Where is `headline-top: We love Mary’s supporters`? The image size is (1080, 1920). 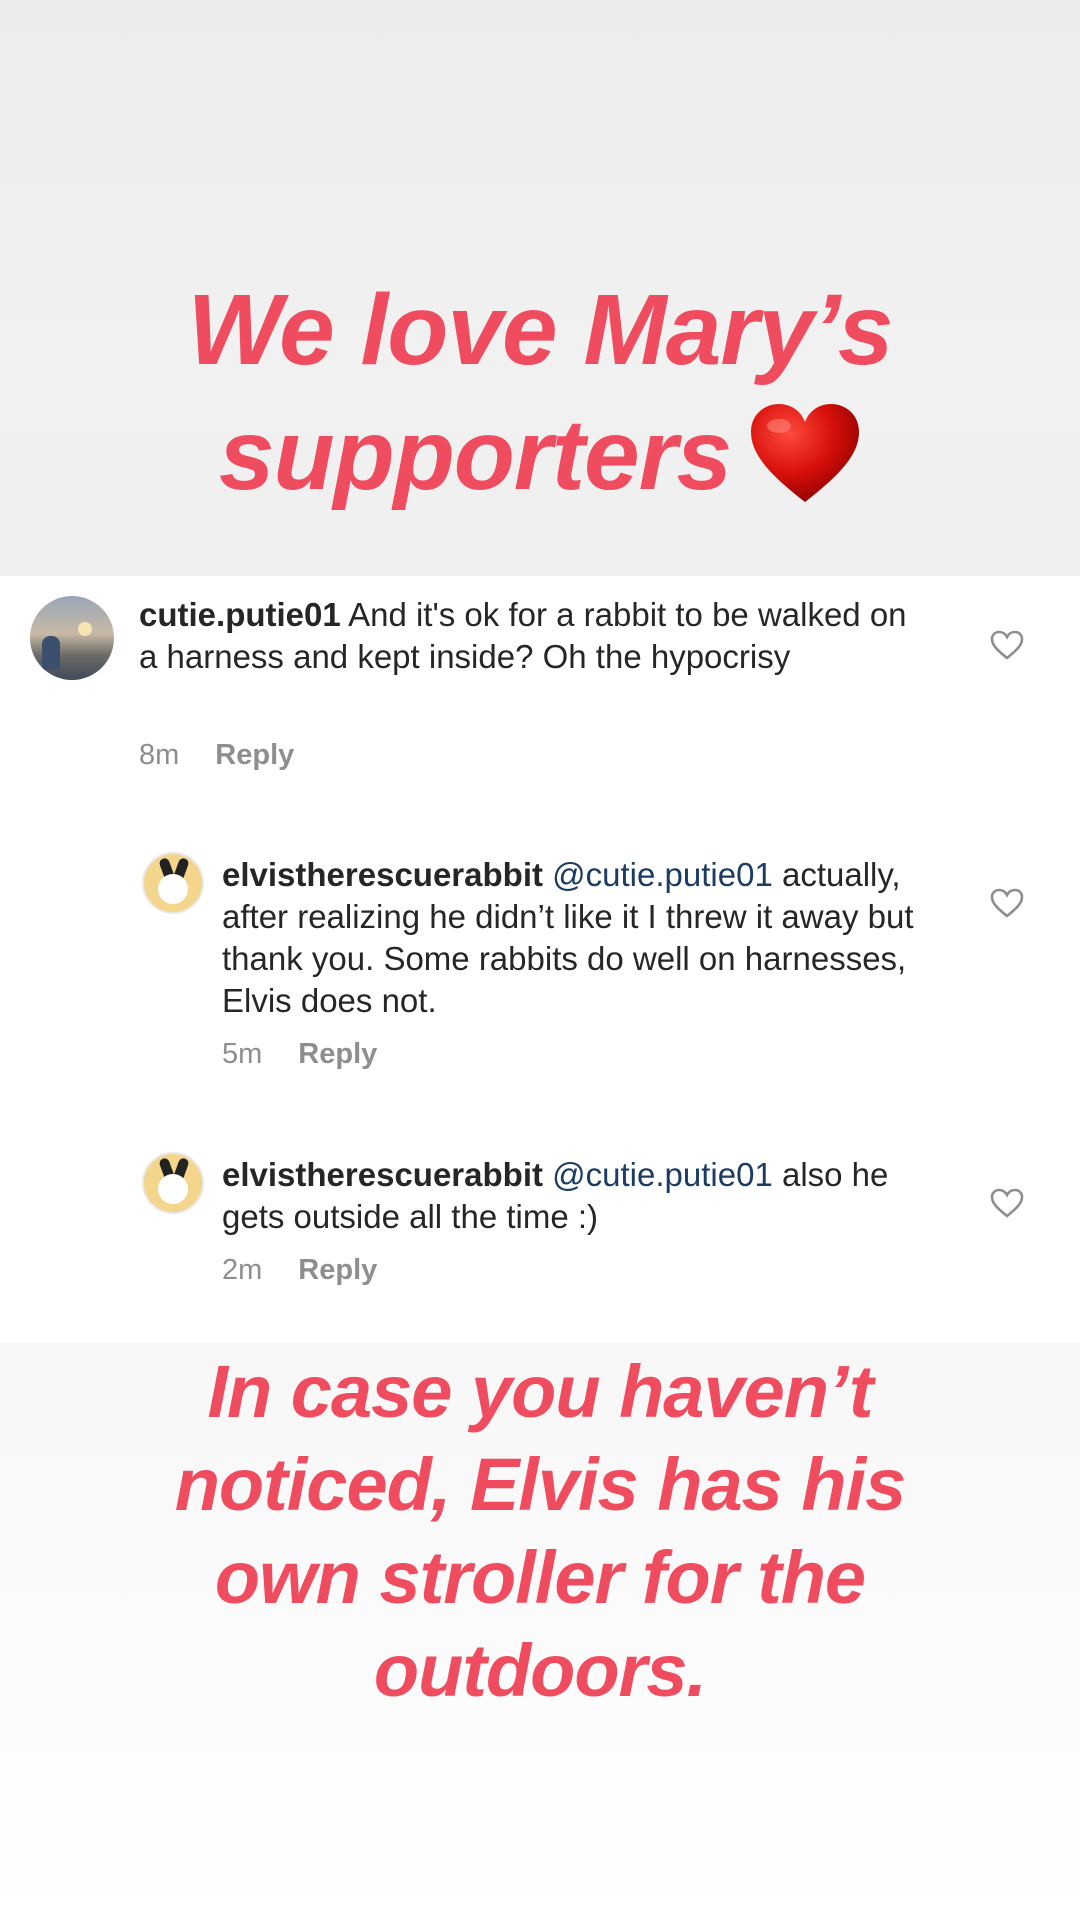 headline-top: We love Mary’s supporters is located at coordinates (540, 393).